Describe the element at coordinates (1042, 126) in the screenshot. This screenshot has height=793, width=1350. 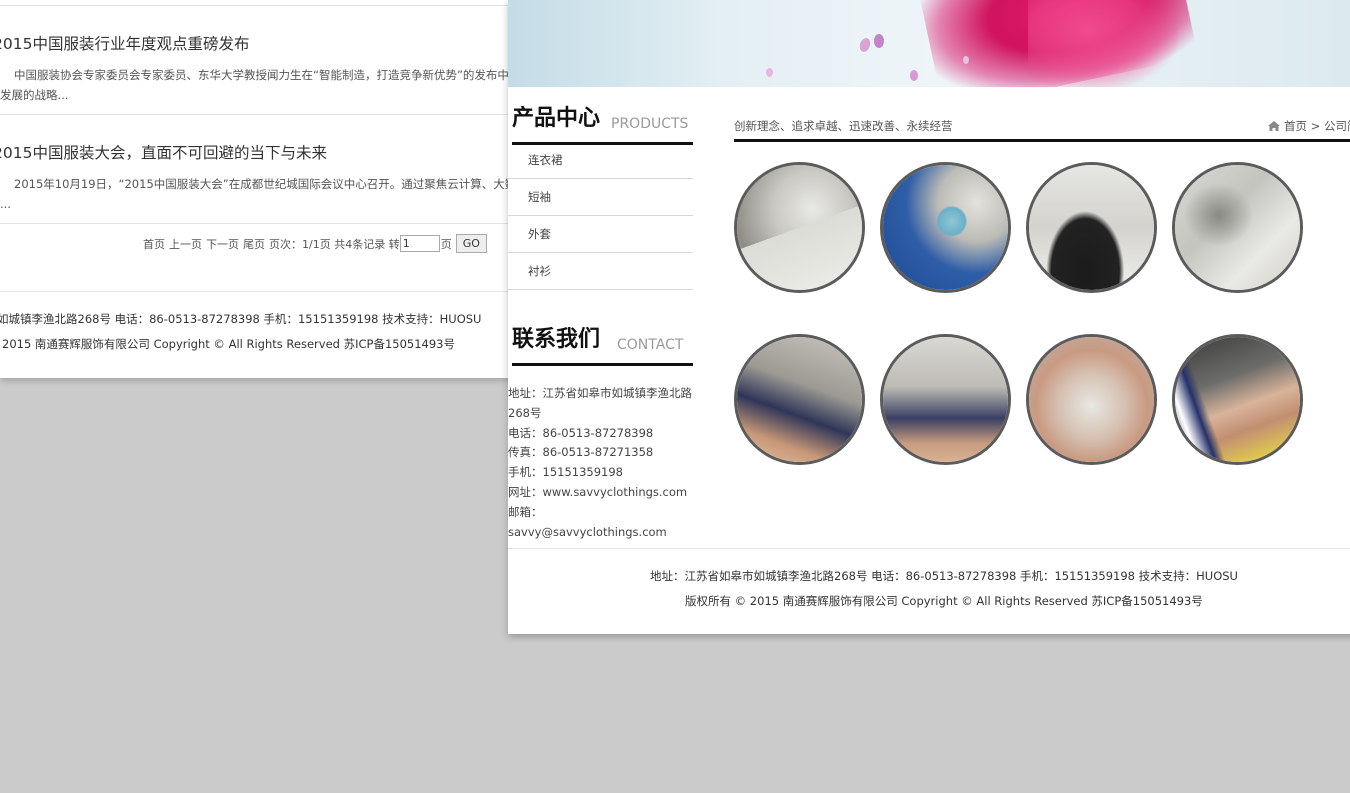
I see `content-header: 创新理念、追求卓越、迅速改善、永续经营 首页 > 公司简` at that location.